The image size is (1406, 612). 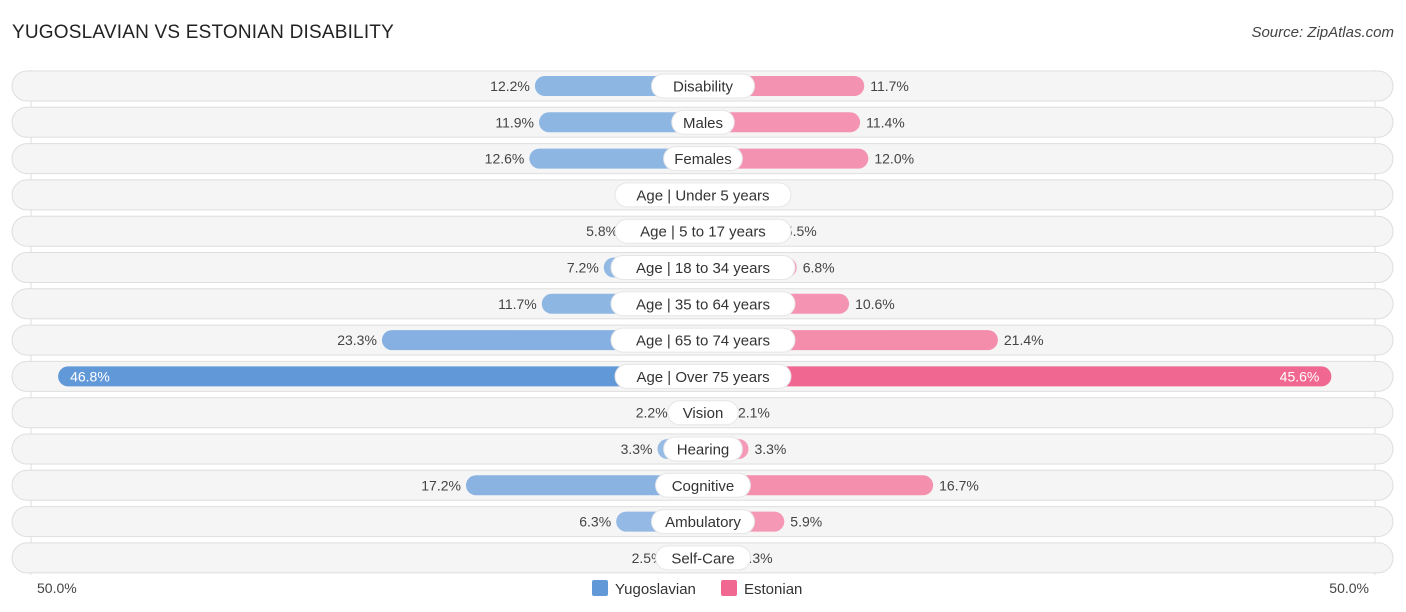 What do you see at coordinates (505, 159) in the screenshot?
I see `value-label-yugoslavian: 12.6%` at bounding box center [505, 159].